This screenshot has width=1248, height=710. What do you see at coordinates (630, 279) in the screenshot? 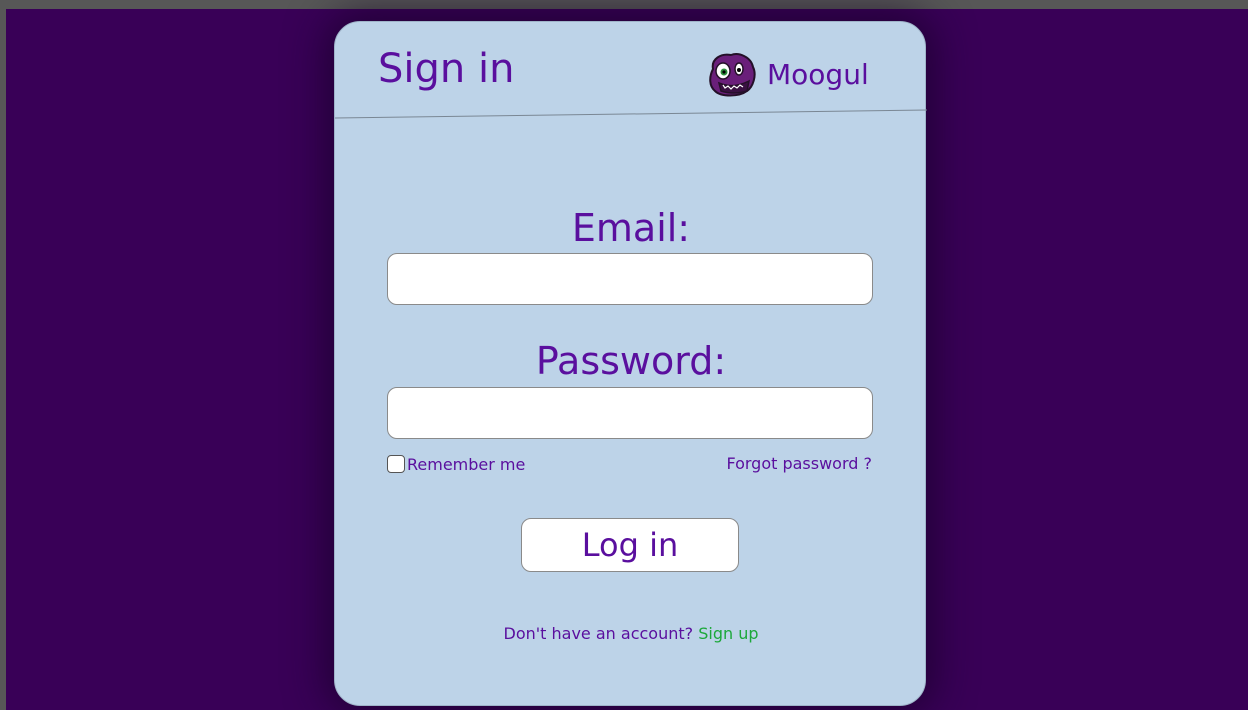
I see `email-field` at bounding box center [630, 279].